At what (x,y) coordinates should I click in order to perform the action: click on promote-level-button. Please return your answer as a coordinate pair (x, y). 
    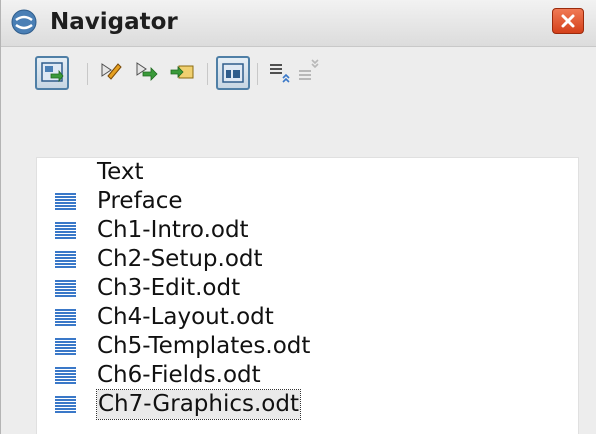
    Looking at the image, I should click on (281, 73).